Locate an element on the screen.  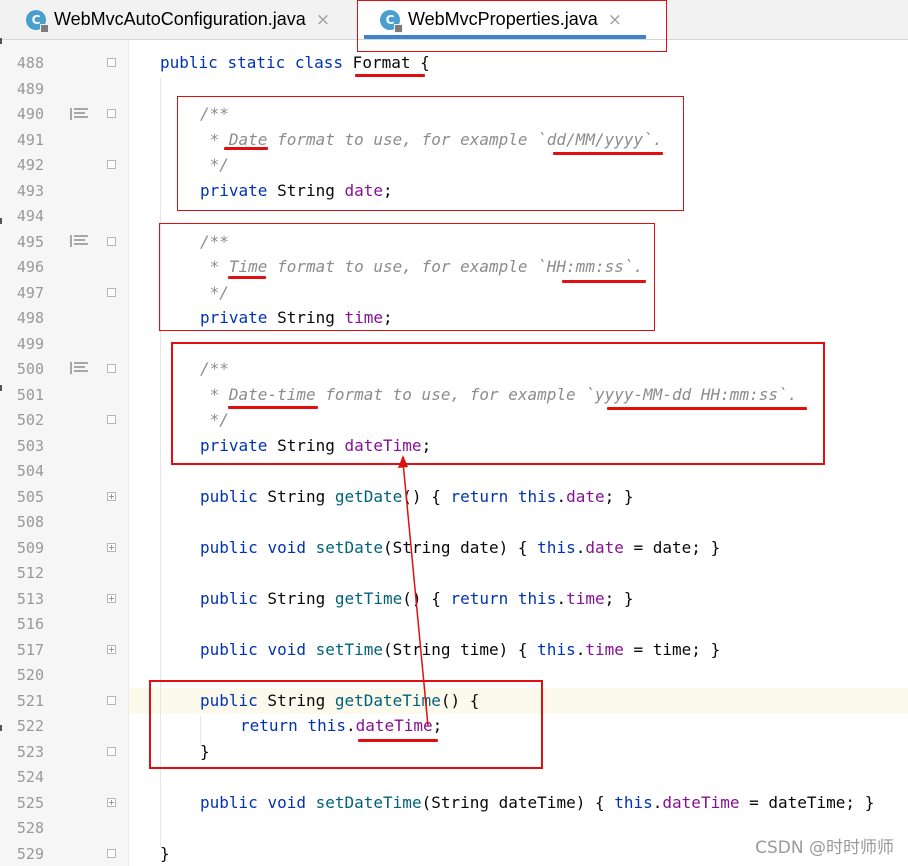
line-number: 524 is located at coordinates (30, 777).